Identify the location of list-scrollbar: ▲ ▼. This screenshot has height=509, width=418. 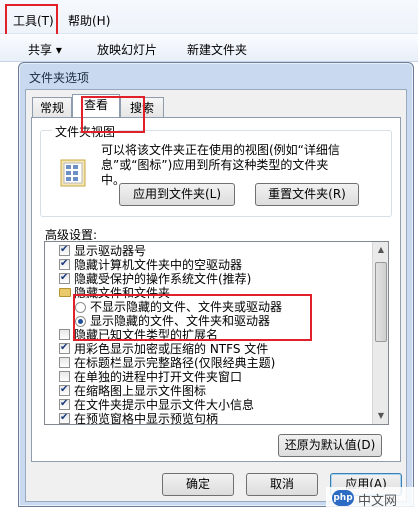
(380, 333).